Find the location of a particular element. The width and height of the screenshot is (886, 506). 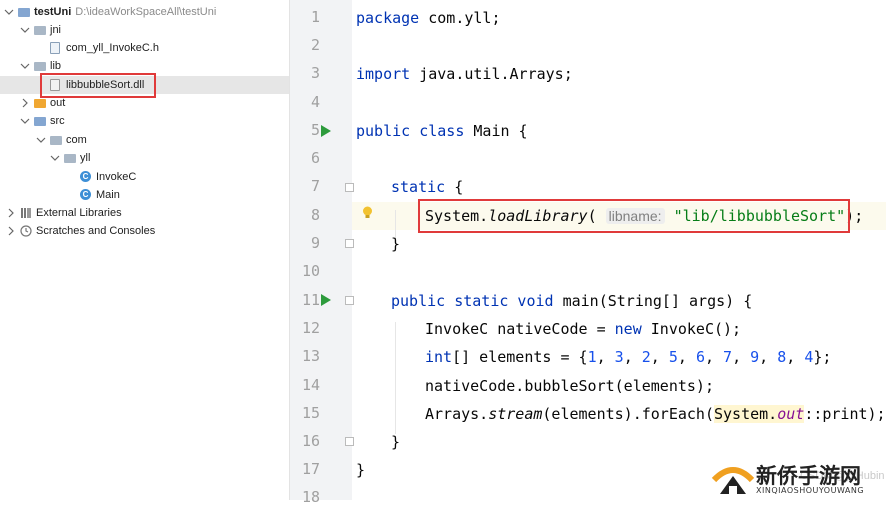

number-literal: 6 is located at coordinates (700, 357).